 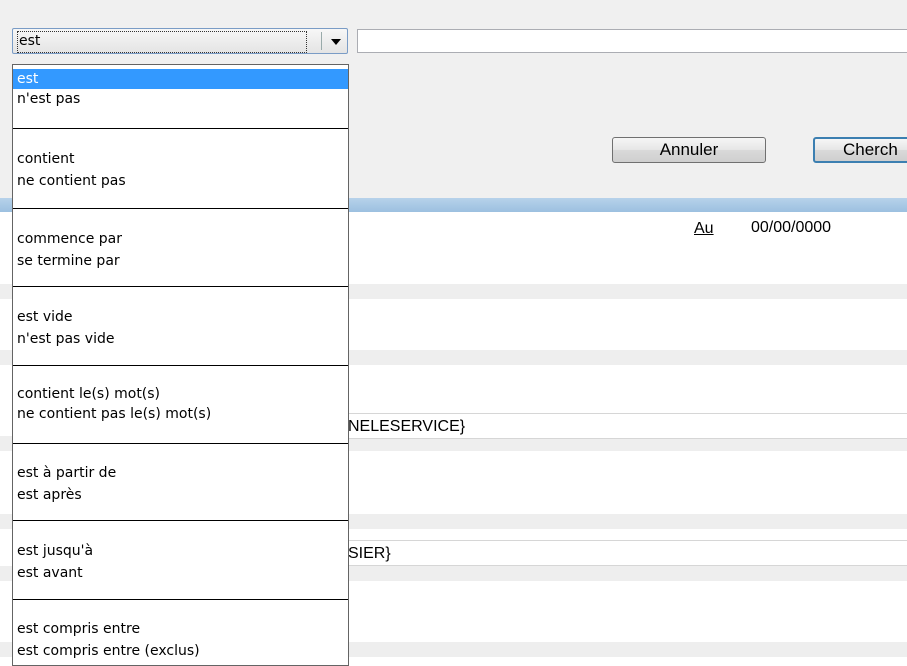 What do you see at coordinates (180, 495) in the screenshot?
I see `option-est-apres: est après` at bounding box center [180, 495].